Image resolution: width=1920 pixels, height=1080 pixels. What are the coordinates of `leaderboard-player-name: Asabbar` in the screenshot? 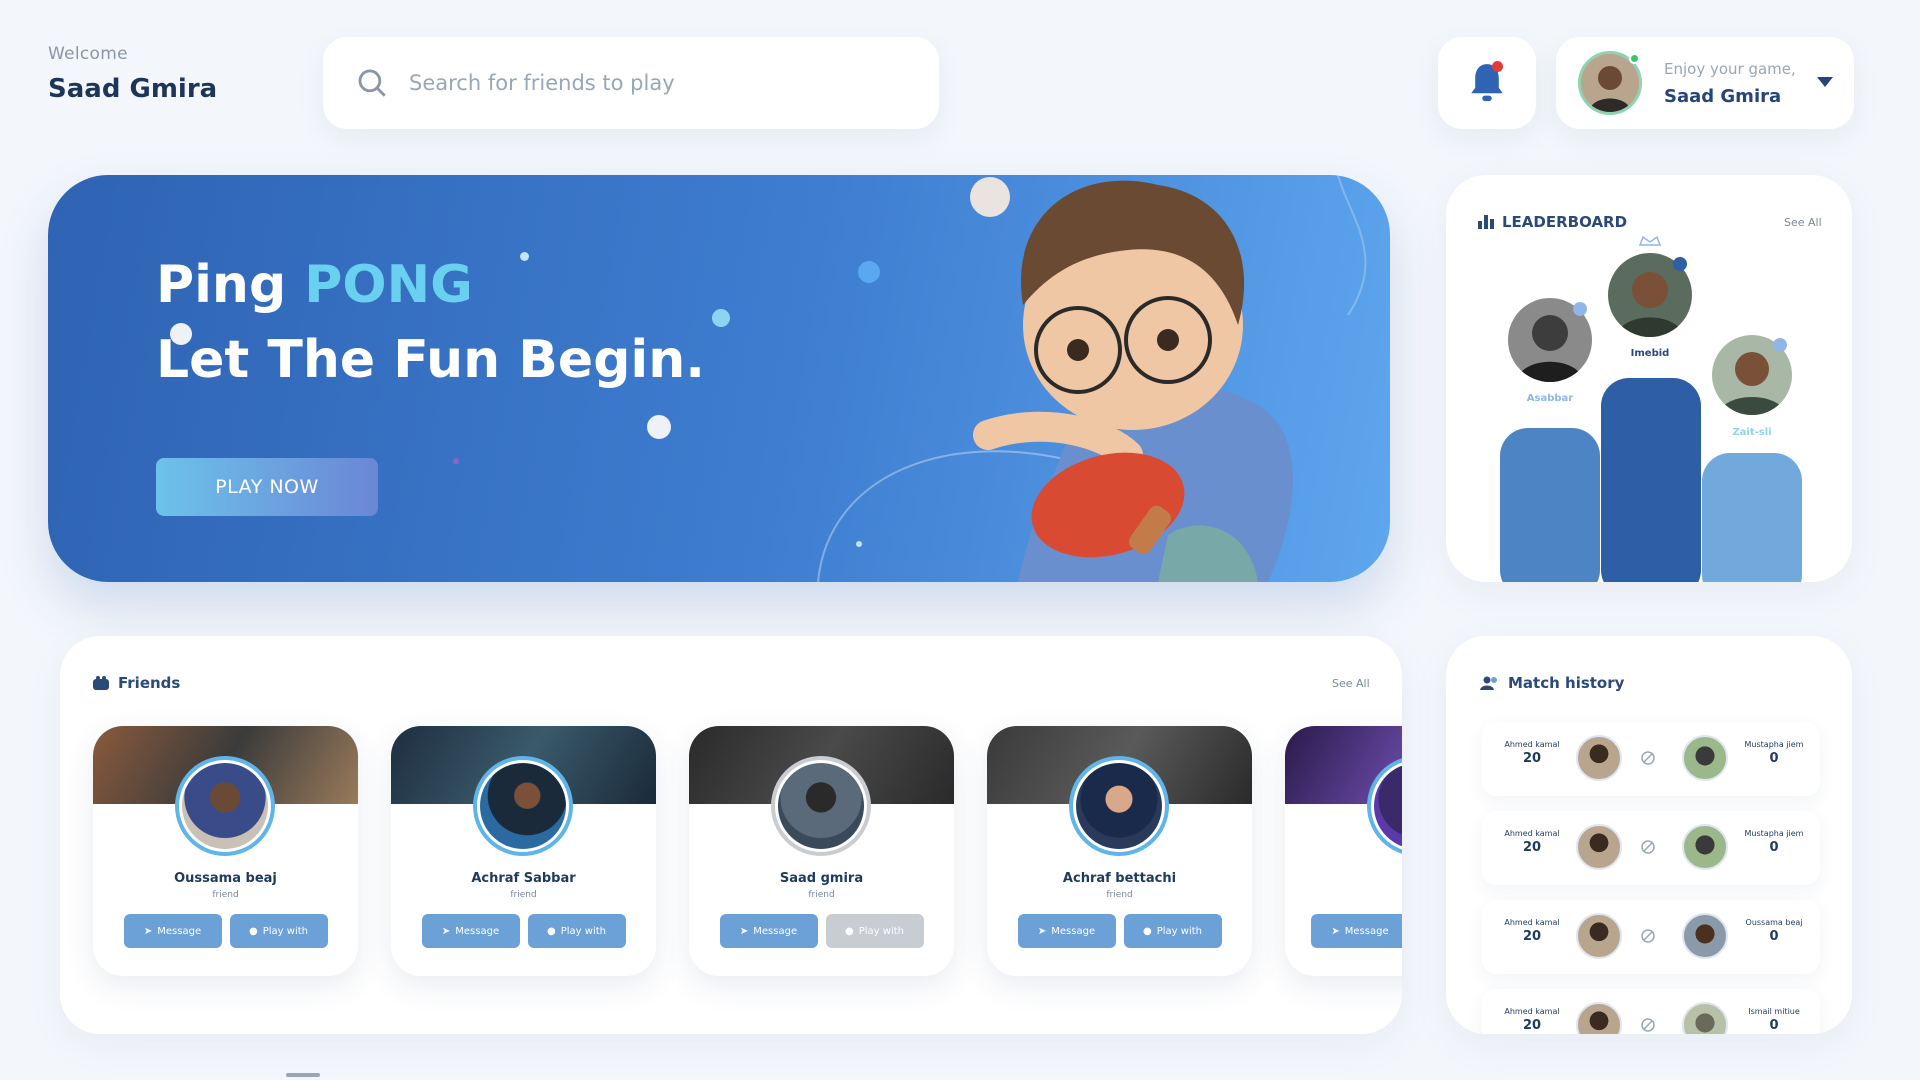 It's located at (1550, 398).